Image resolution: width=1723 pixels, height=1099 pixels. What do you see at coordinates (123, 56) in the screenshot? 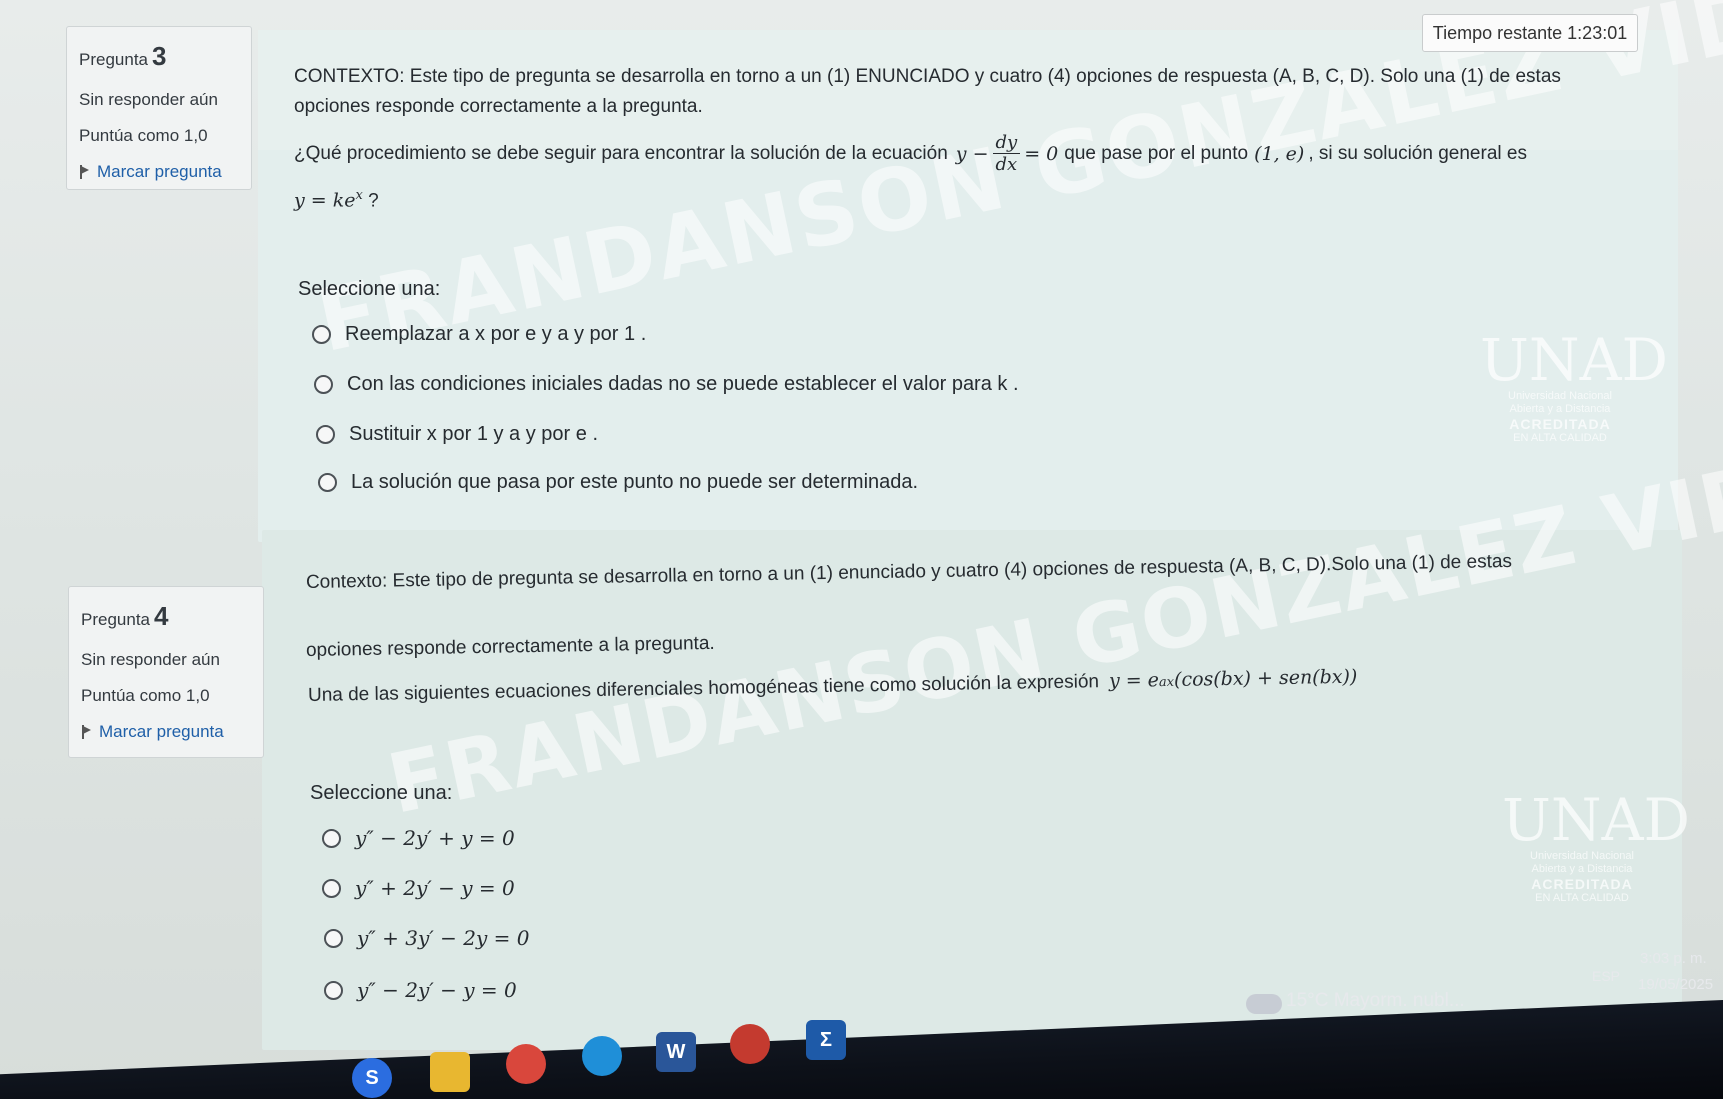
I see `question-number: Pregunta 3` at bounding box center [123, 56].